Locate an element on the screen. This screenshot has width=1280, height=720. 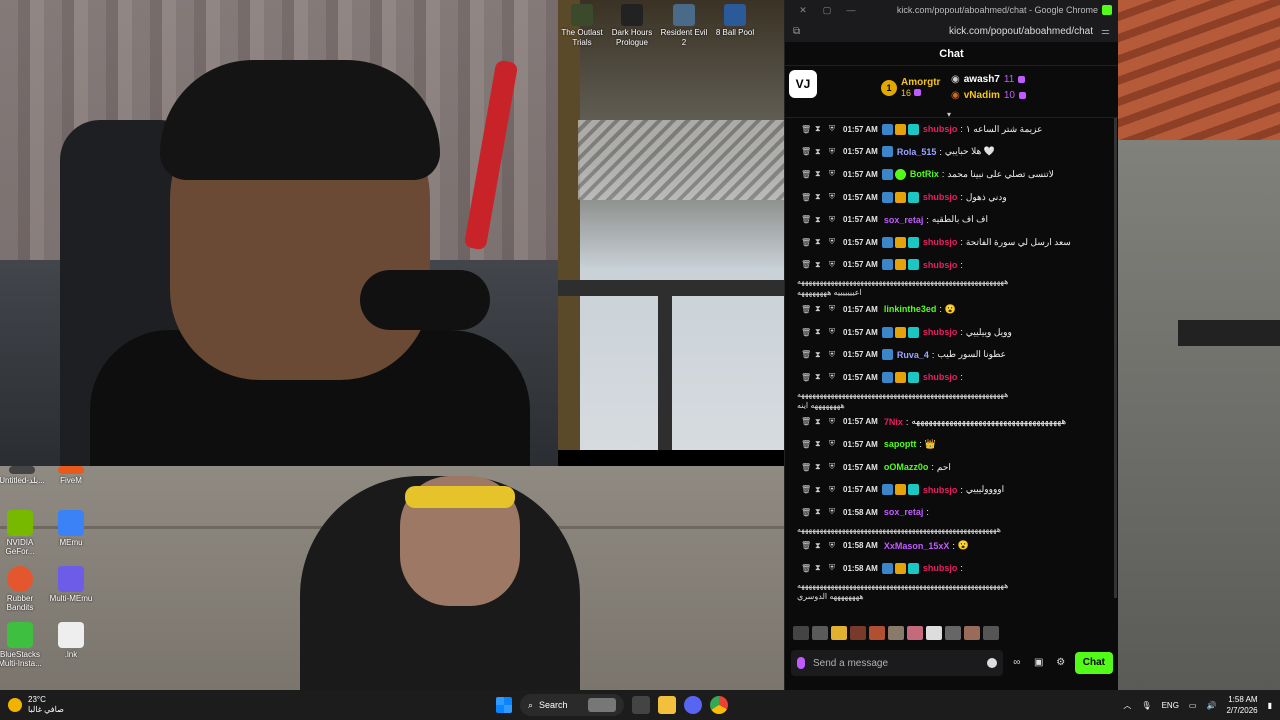
message-username: 7Nix is located at coordinates (893, 422).